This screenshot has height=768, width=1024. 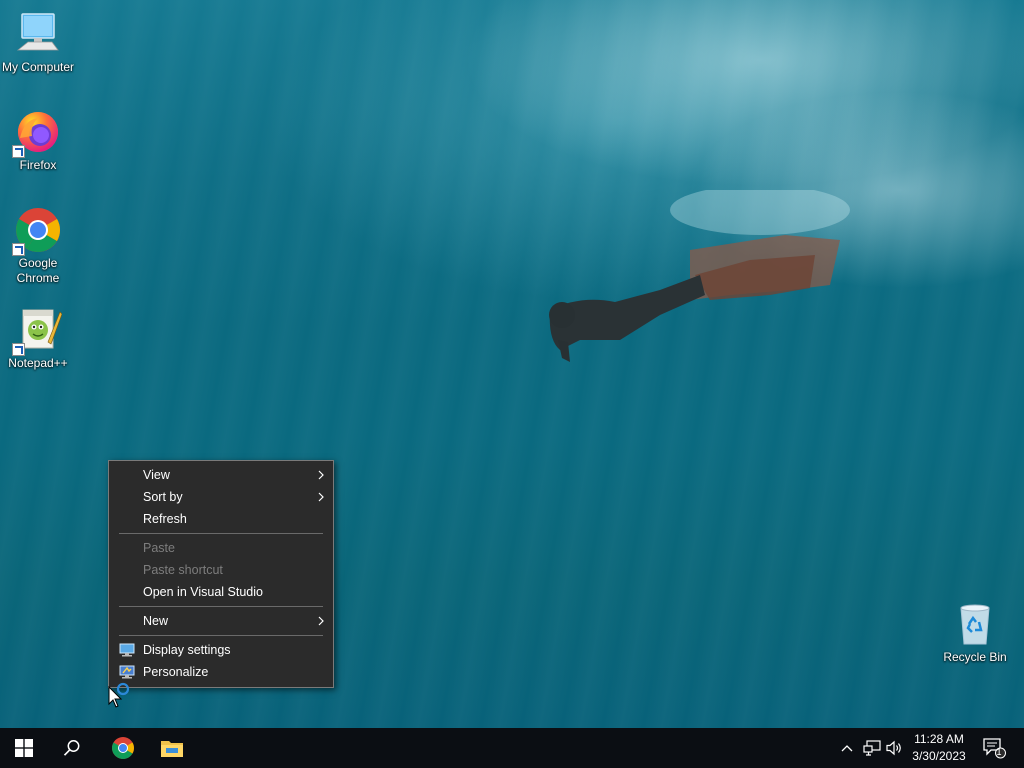 I want to click on desktop-icon-label: My Computer, so click(x=38, y=67).